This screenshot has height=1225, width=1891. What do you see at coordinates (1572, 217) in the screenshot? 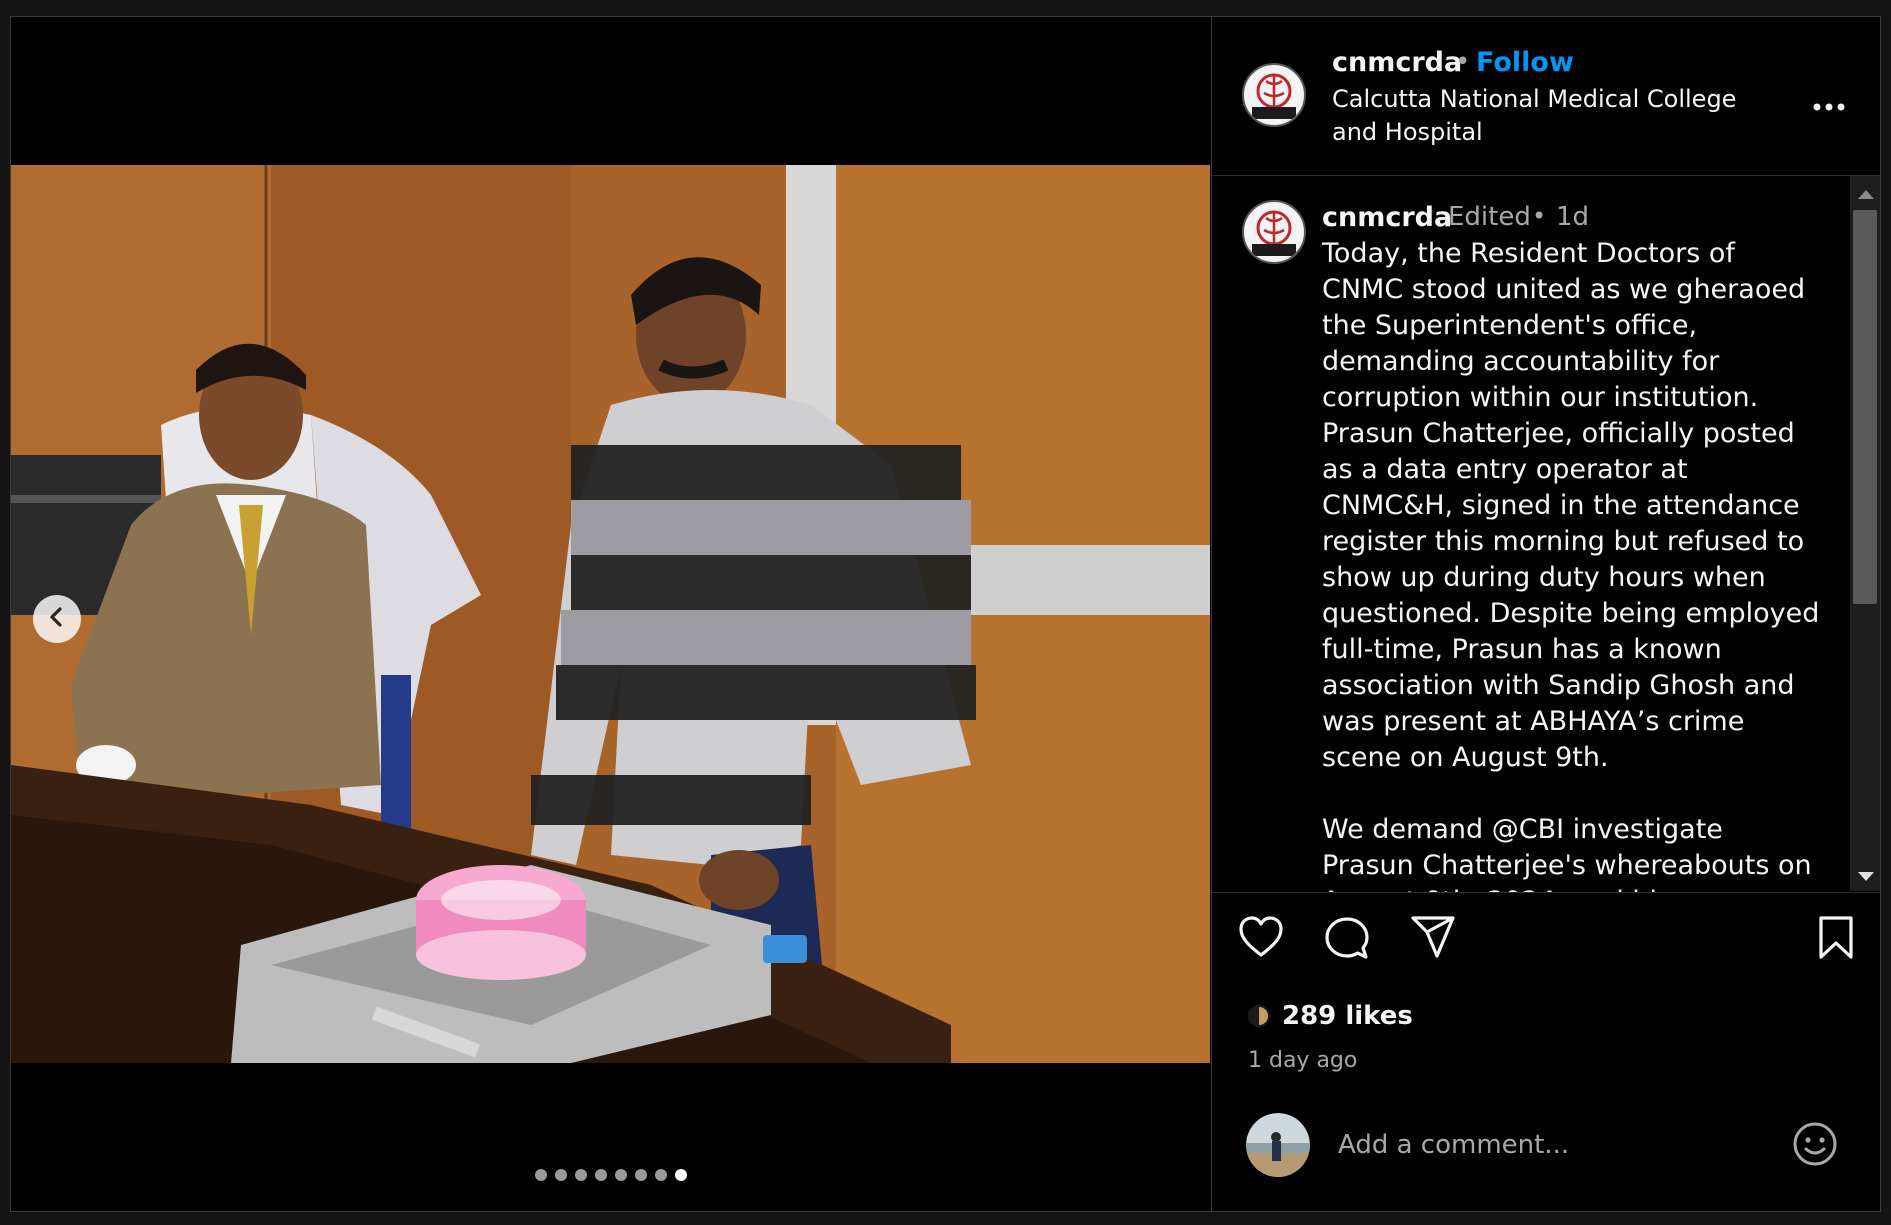
I see `caption-time: 1d` at bounding box center [1572, 217].